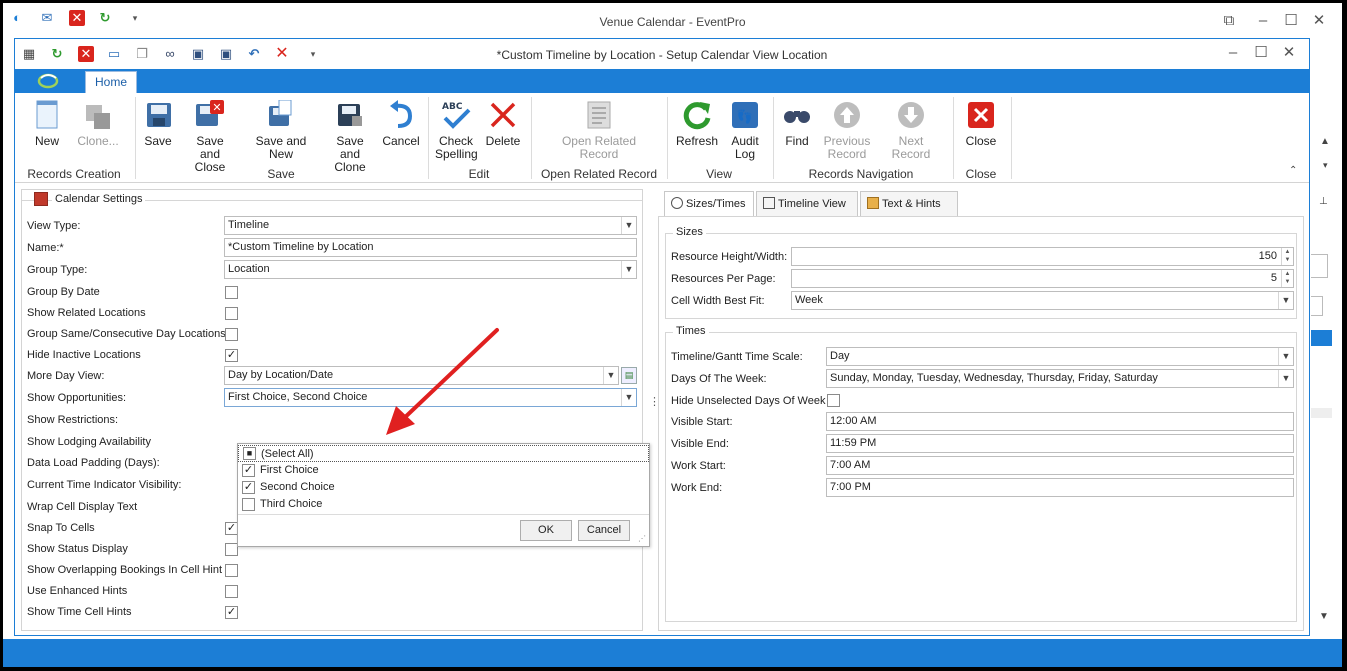 The width and height of the screenshot is (1347, 671). What do you see at coordinates (797, 117) in the screenshot?
I see `binoculars-icon` at bounding box center [797, 117].